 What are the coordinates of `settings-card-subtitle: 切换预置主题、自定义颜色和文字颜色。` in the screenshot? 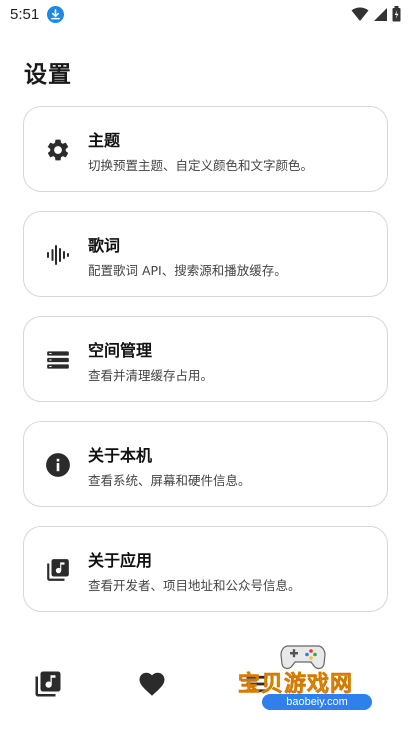 It's located at (201, 165).